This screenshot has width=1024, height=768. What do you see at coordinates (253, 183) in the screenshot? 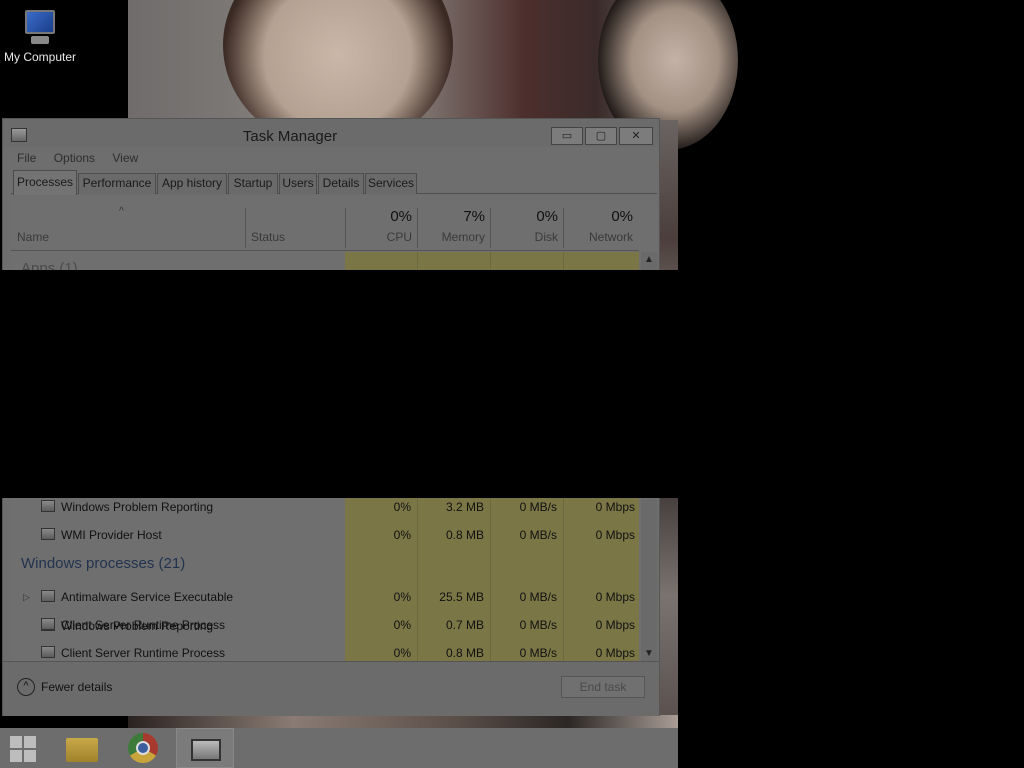
I see `tab-startup: Startup` at bounding box center [253, 183].